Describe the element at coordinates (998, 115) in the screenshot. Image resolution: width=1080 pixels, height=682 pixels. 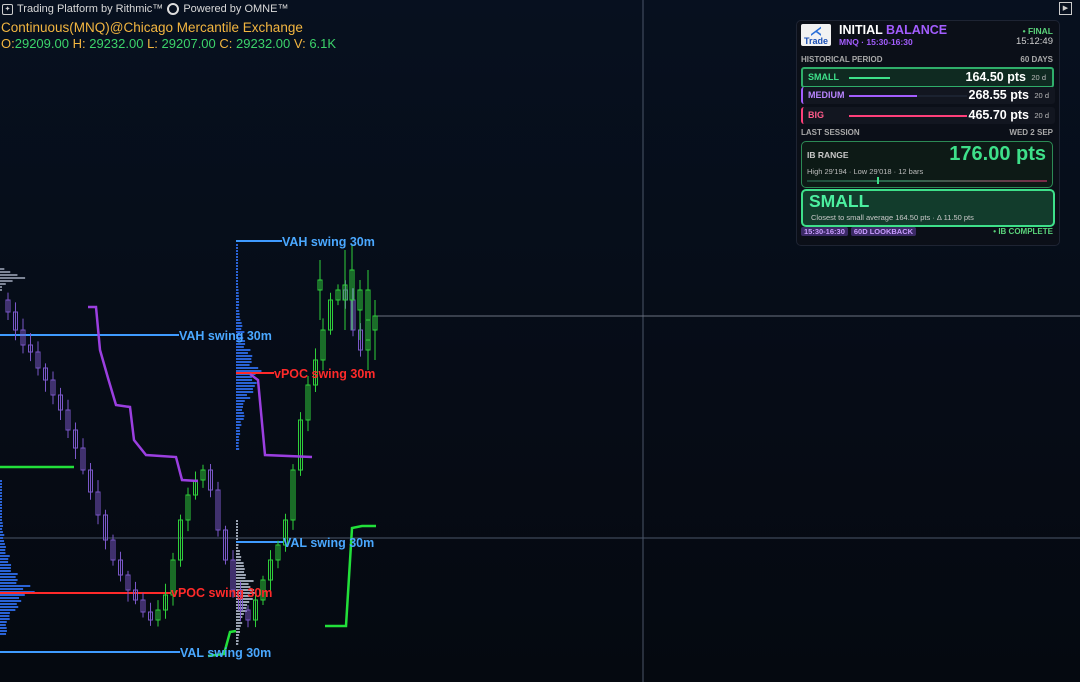
I see `row-value: 465.70 pts` at that location.